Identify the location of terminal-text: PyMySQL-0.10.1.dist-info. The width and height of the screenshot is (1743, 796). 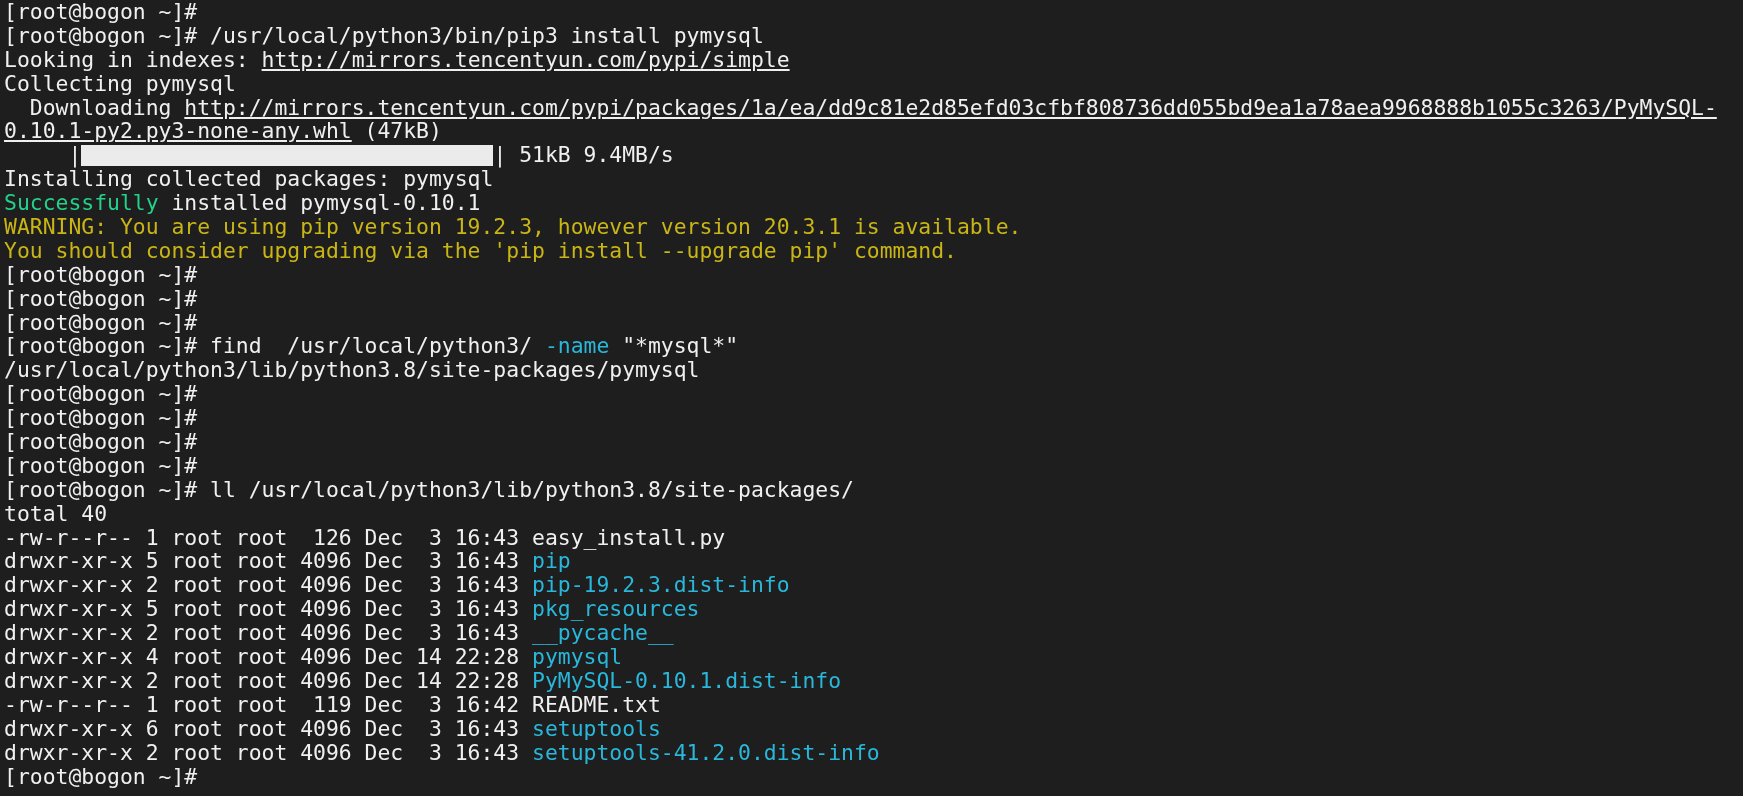
(687, 680).